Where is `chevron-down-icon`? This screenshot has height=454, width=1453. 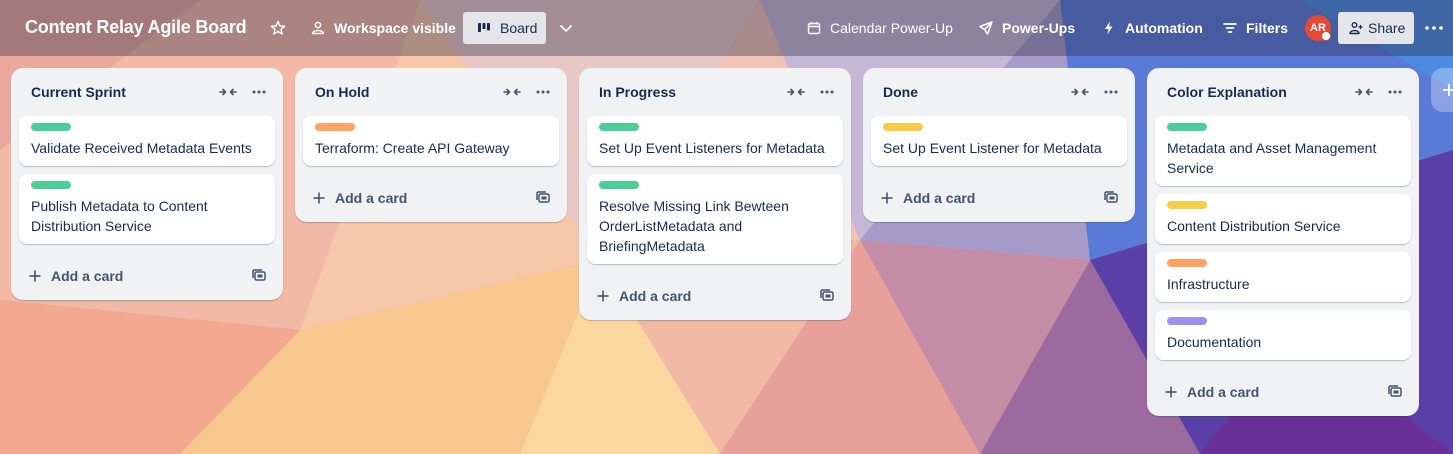
chevron-down-icon is located at coordinates (566, 28).